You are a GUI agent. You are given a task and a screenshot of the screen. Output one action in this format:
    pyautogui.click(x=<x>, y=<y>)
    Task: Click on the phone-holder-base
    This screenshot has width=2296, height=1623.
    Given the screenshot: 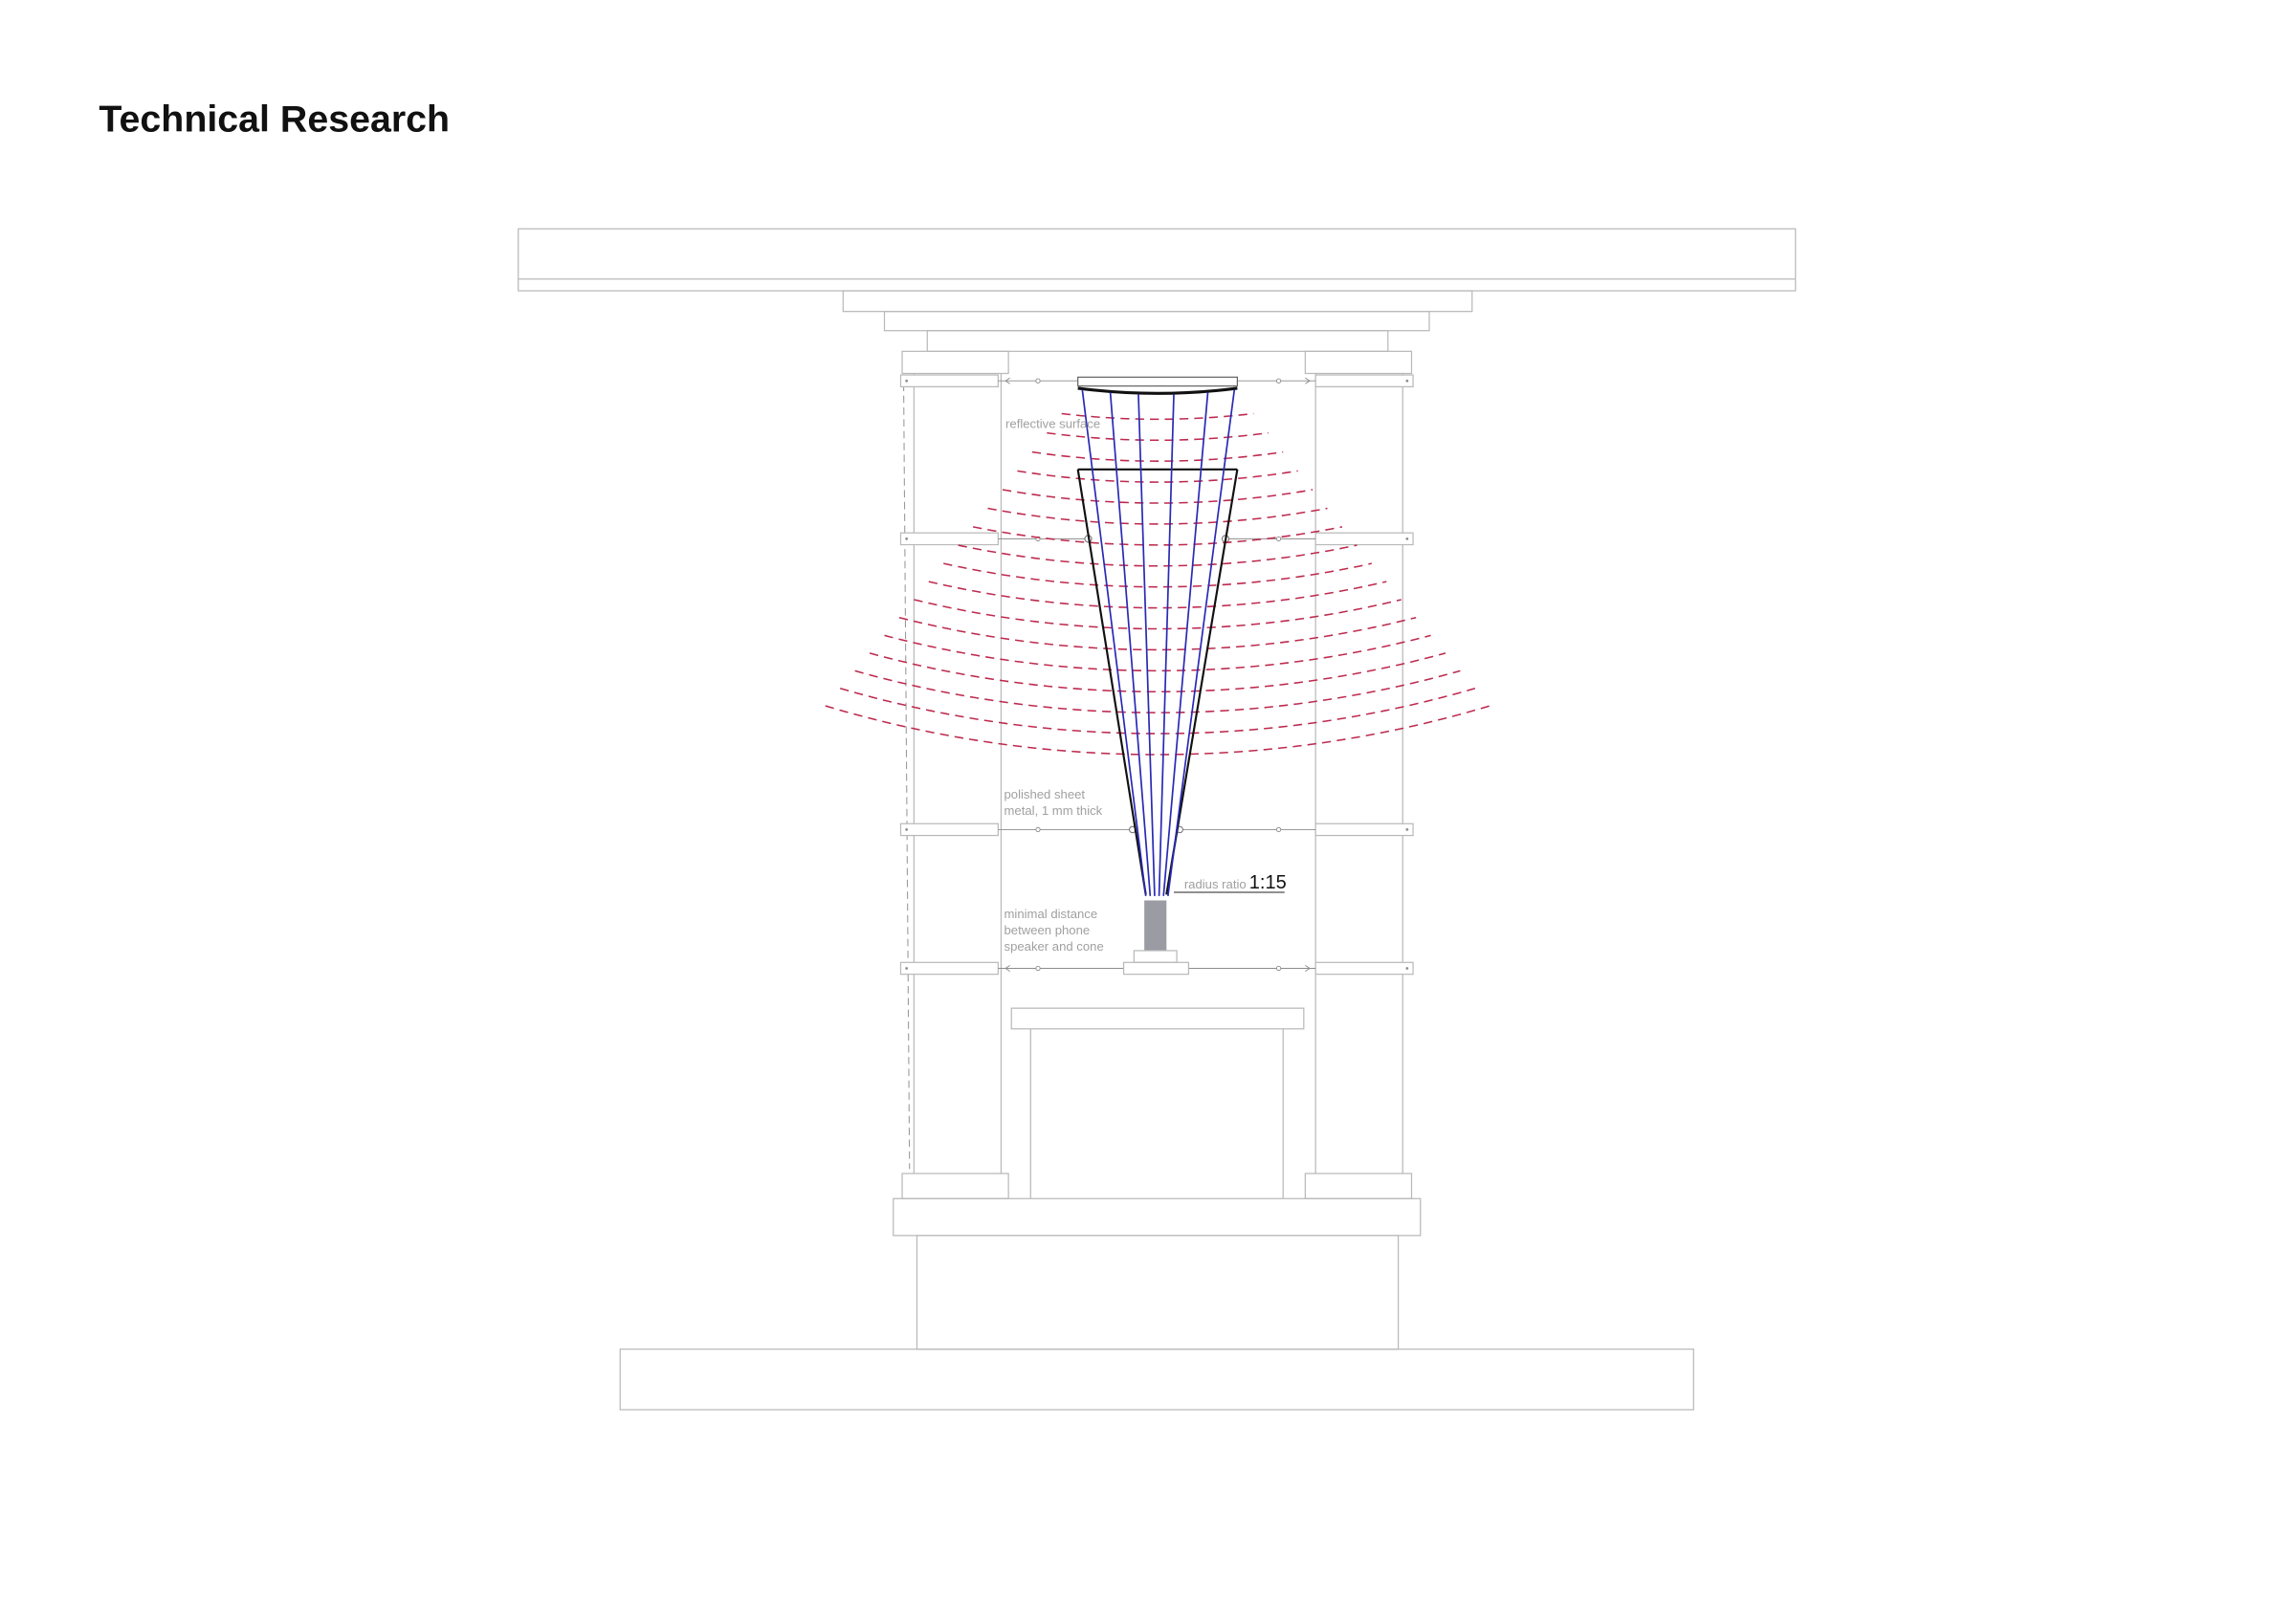 What is the action you would take?
    pyautogui.click(x=1156, y=969)
    